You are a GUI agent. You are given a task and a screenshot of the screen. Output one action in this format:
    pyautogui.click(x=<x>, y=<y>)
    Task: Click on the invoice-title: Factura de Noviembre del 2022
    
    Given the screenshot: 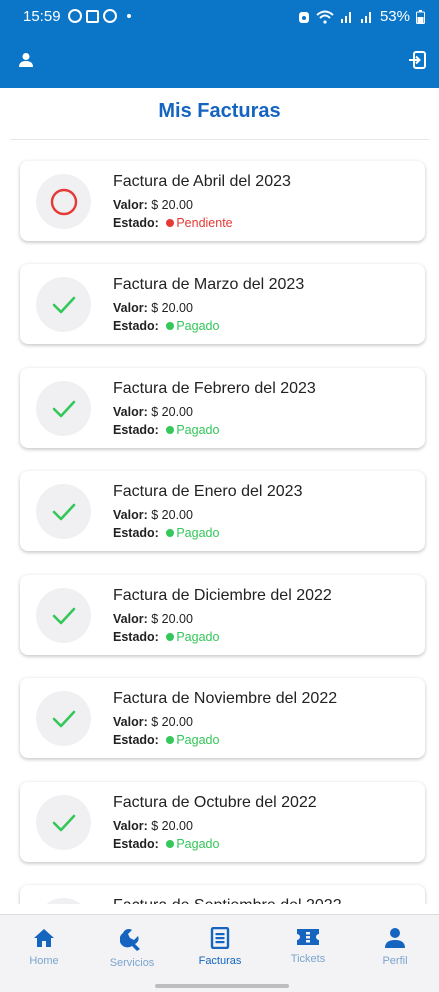 What is the action you would take?
    pyautogui.click(x=225, y=698)
    